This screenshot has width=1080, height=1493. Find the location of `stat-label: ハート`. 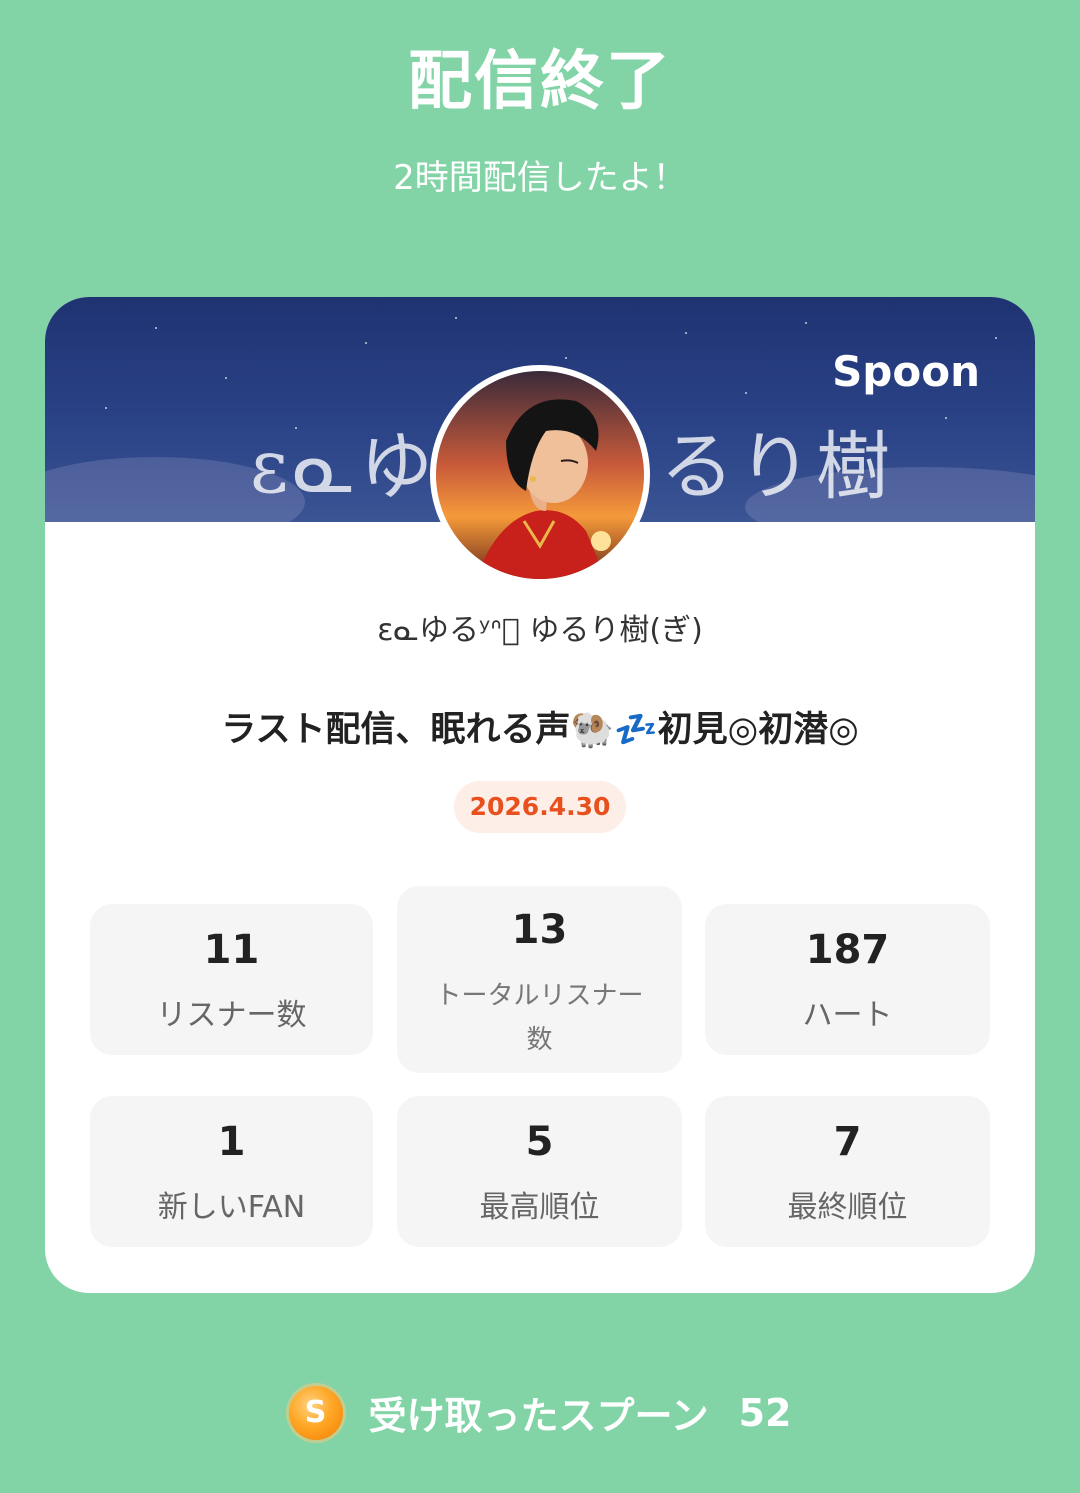

stat-label: ハート is located at coordinates (847, 1015).